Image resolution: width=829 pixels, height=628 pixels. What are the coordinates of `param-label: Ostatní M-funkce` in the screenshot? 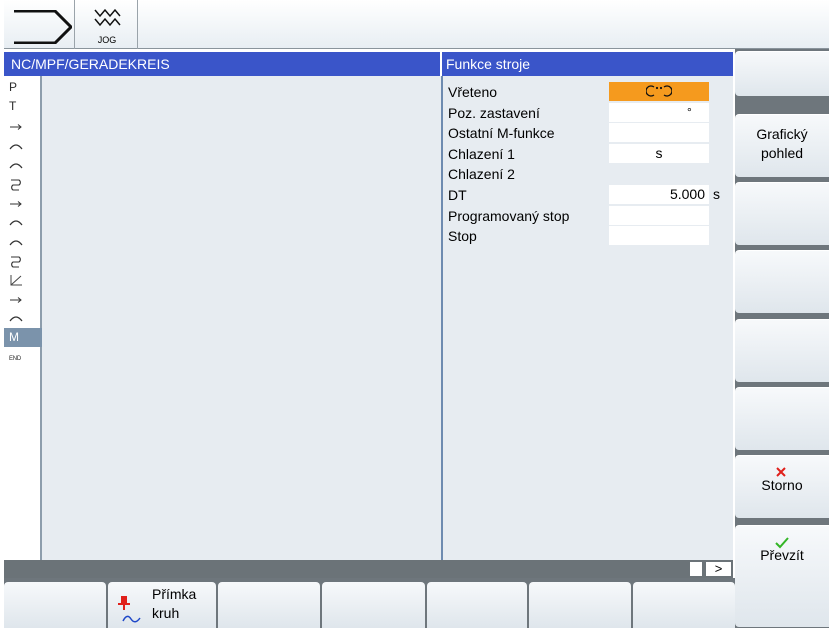 It's located at (501, 133).